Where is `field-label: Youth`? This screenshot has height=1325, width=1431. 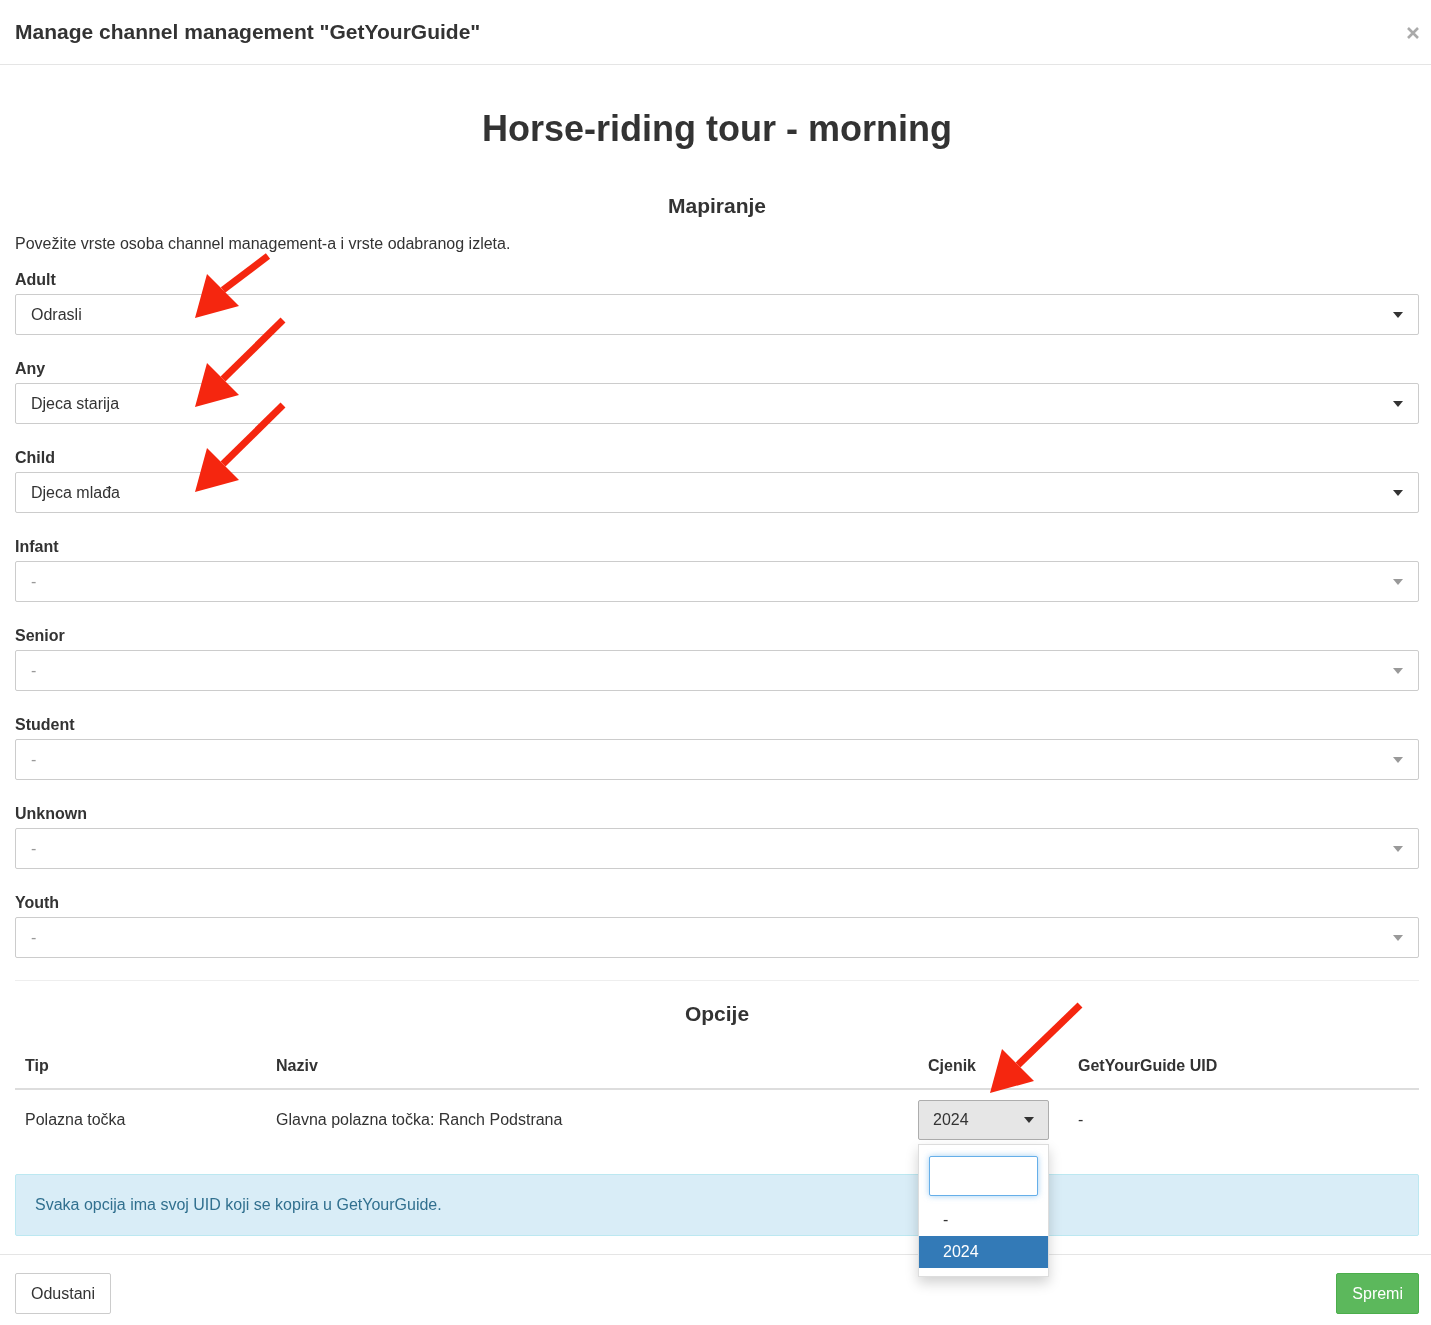 field-label: Youth is located at coordinates (38, 902).